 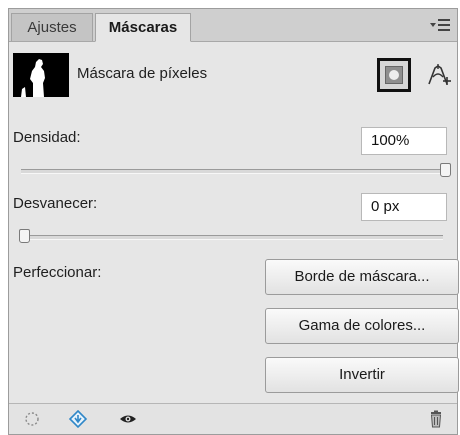 What do you see at coordinates (24, 236) in the screenshot?
I see `feather-slider-thumb` at bounding box center [24, 236].